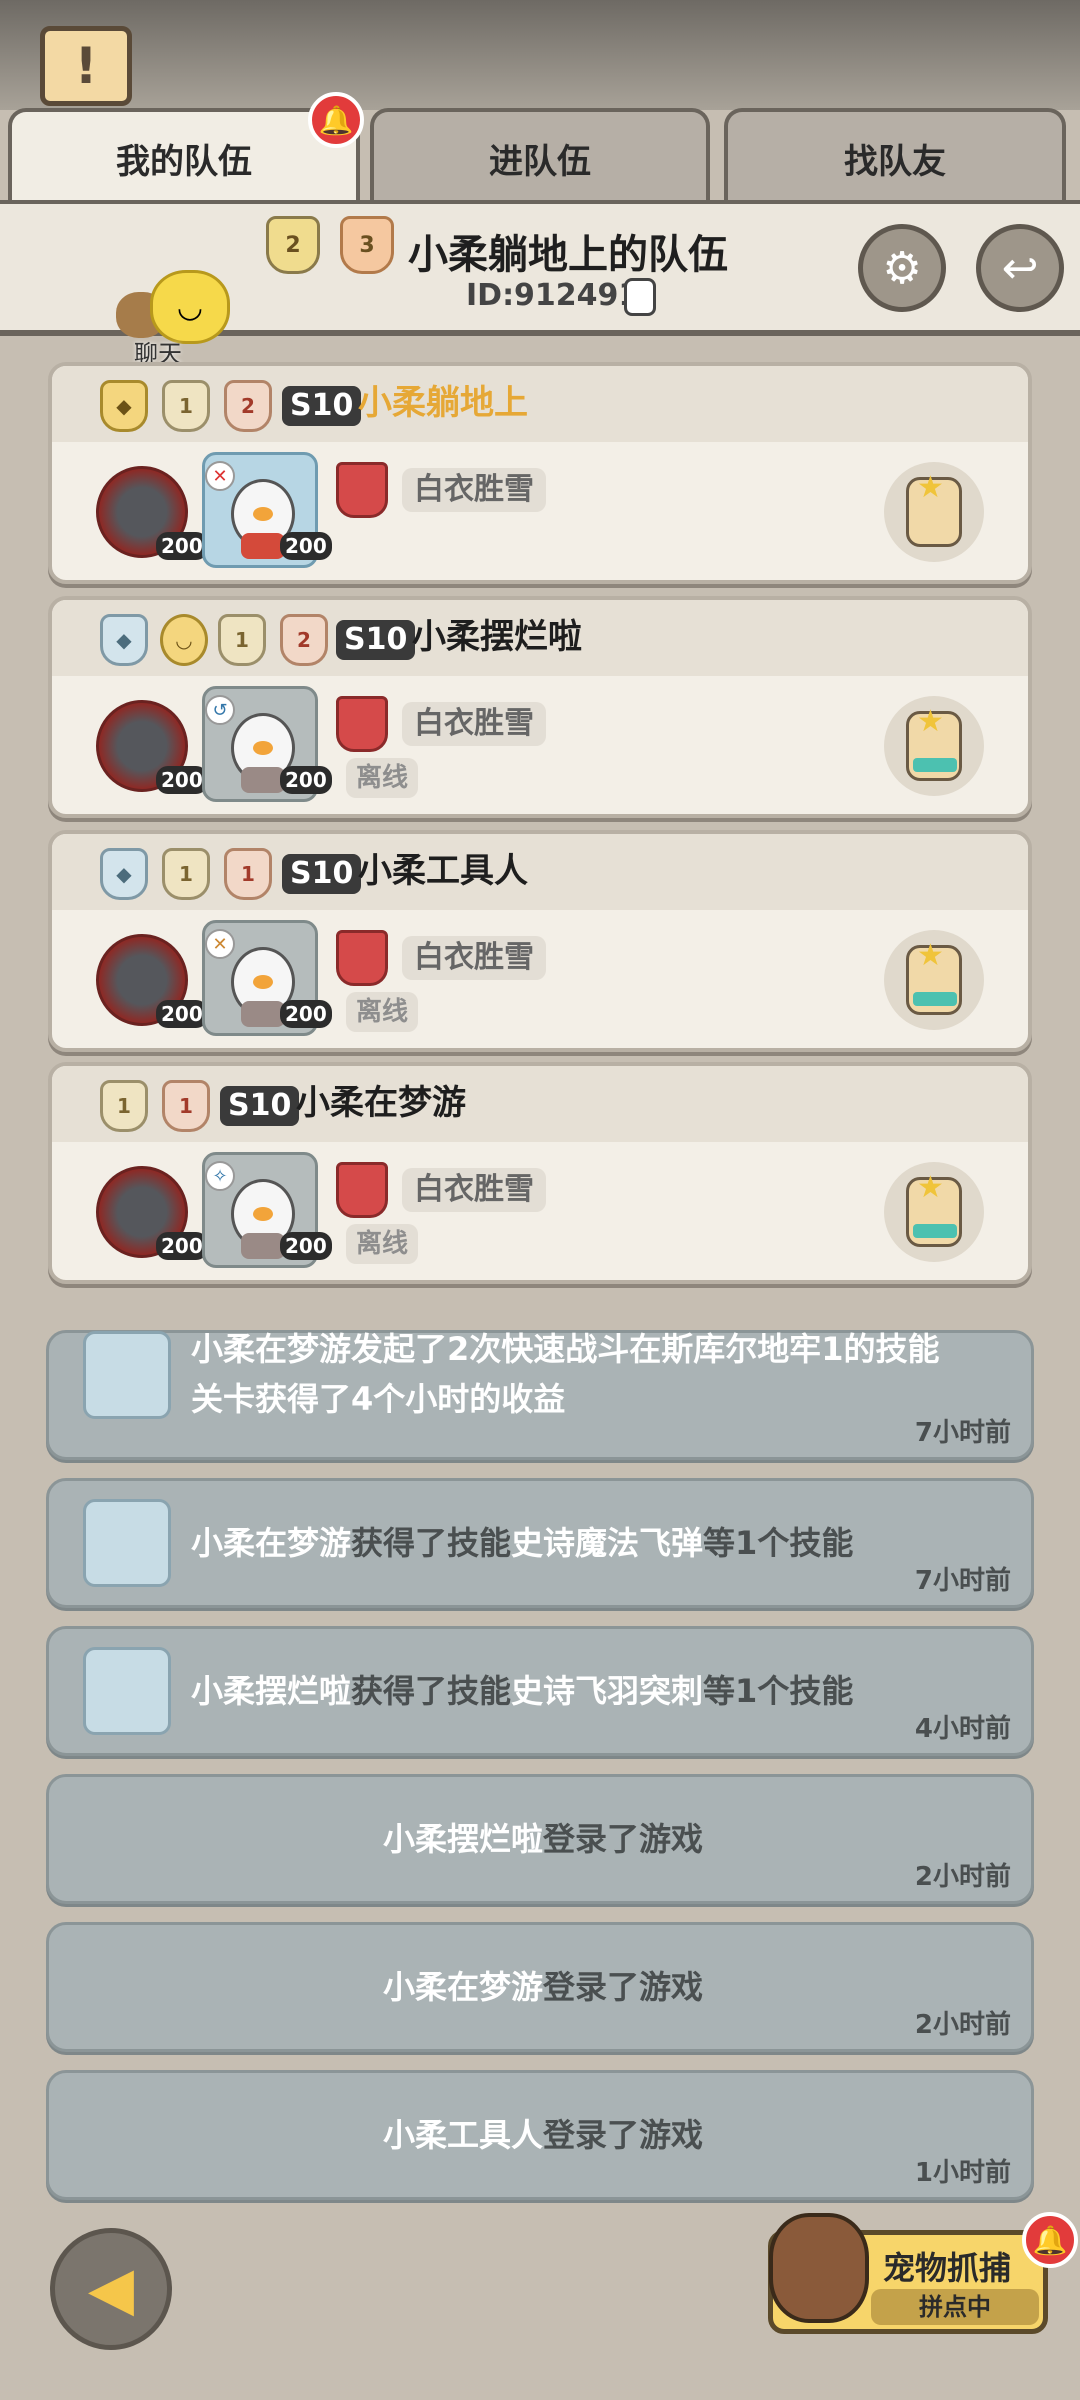 This screenshot has height=2400, width=1080. Describe the element at coordinates (895, 161) in the screenshot. I see `tab-label: 找队友` at that location.